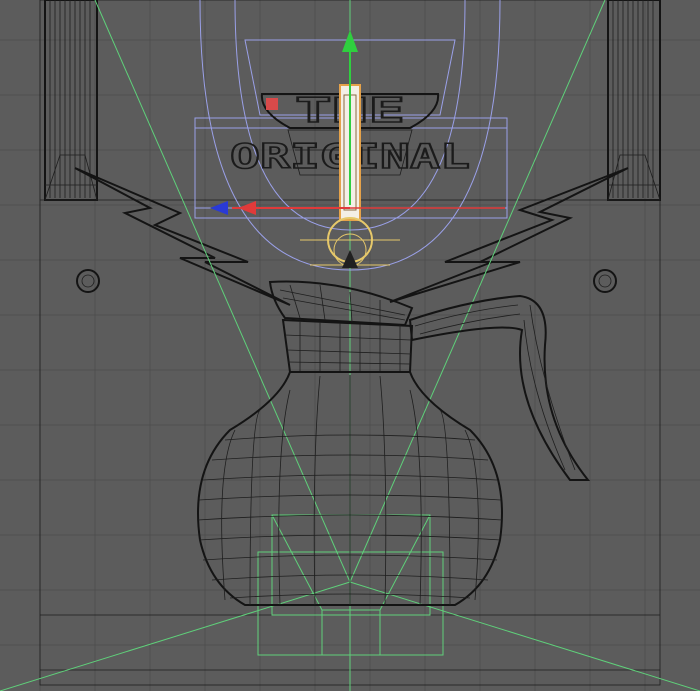 The height and width of the screenshot is (691, 700). I want to click on right-lightning-bolt, so click(509, 235).